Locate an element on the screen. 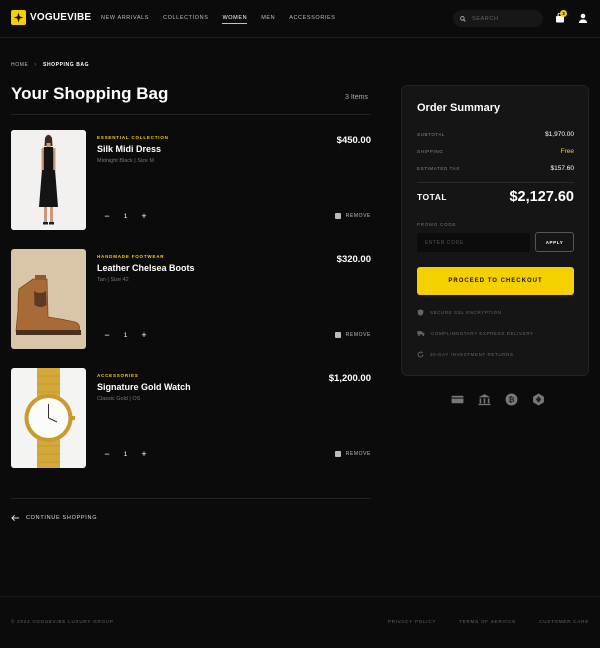  nav-item-collections: COLLECTIONS is located at coordinates (185, 19).